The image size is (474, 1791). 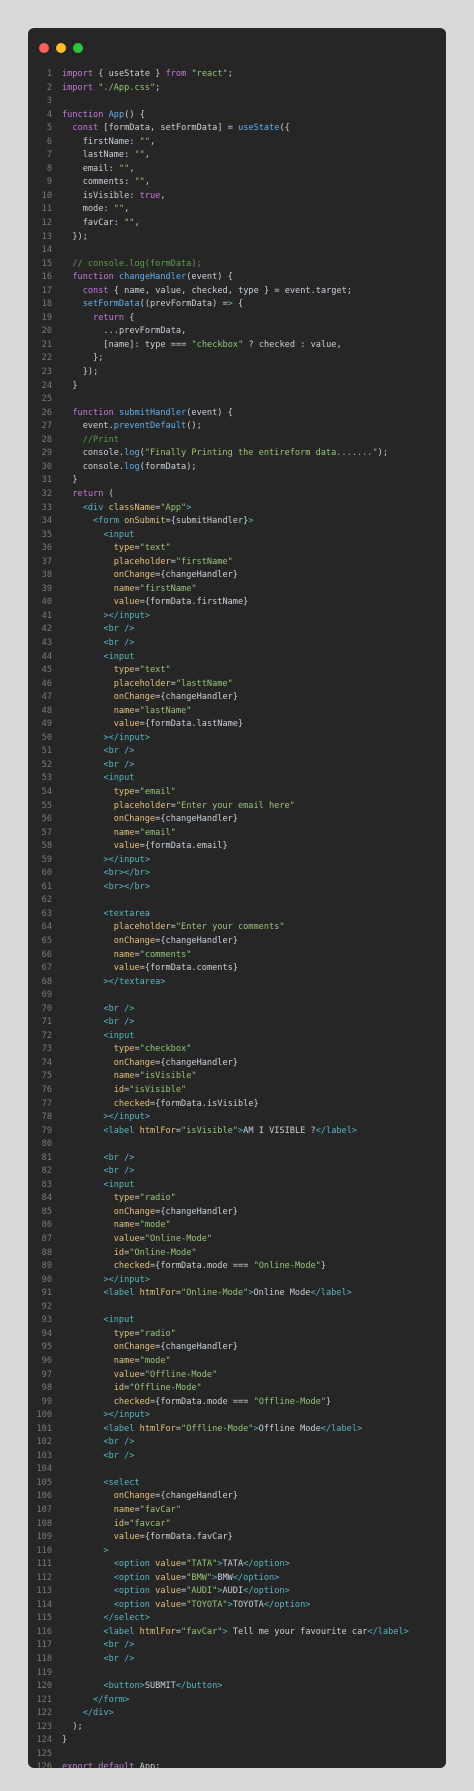 I want to click on code-line: 60 <br></br>, so click(x=237, y=874).